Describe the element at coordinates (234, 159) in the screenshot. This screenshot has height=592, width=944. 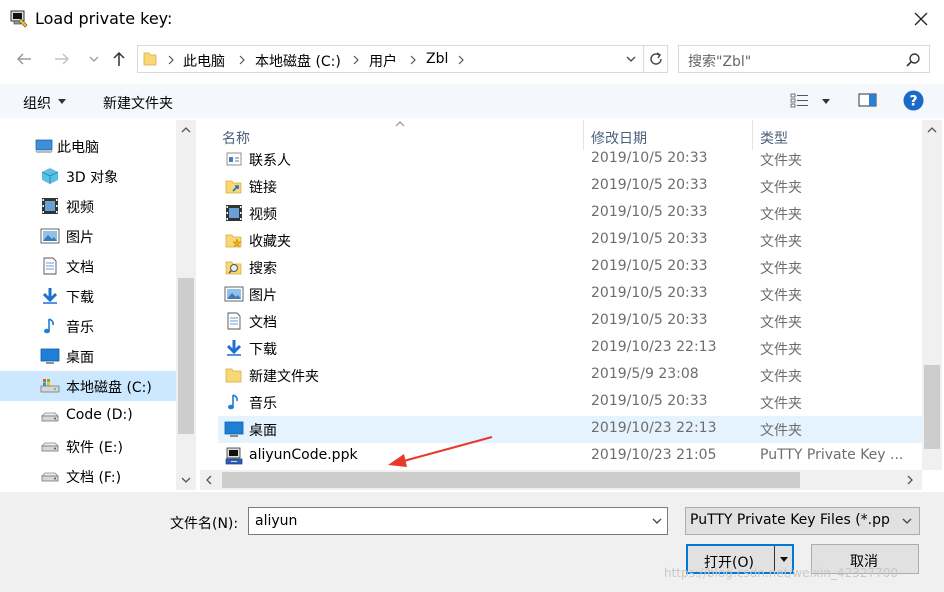
I see `contacts-icon` at that location.